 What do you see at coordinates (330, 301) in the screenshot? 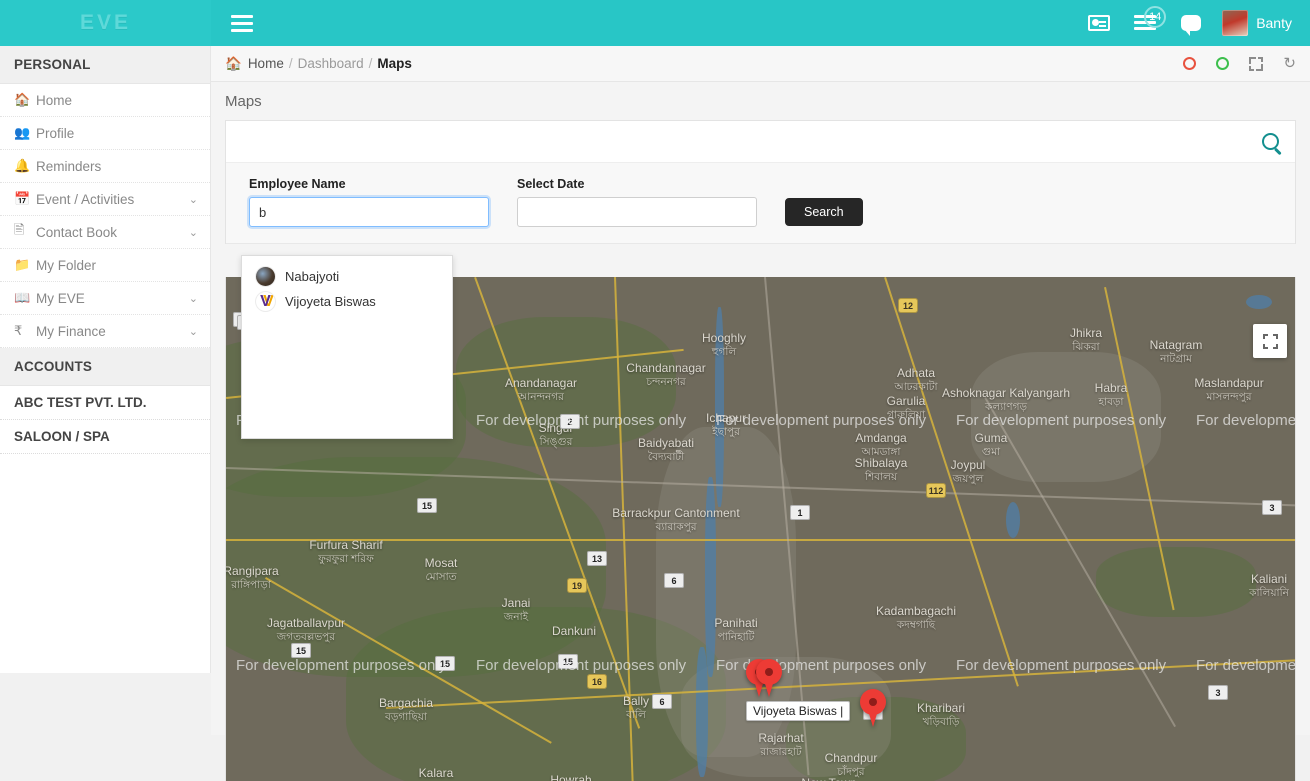
I see `autocomplete-item-label: Vijoyeta Biswas` at bounding box center [330, 301].